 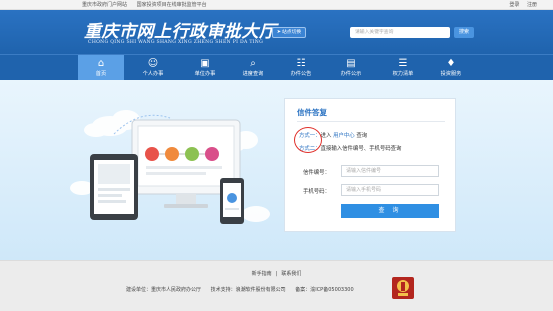 I want to click on phone-icon, so click(x=232, y=201).